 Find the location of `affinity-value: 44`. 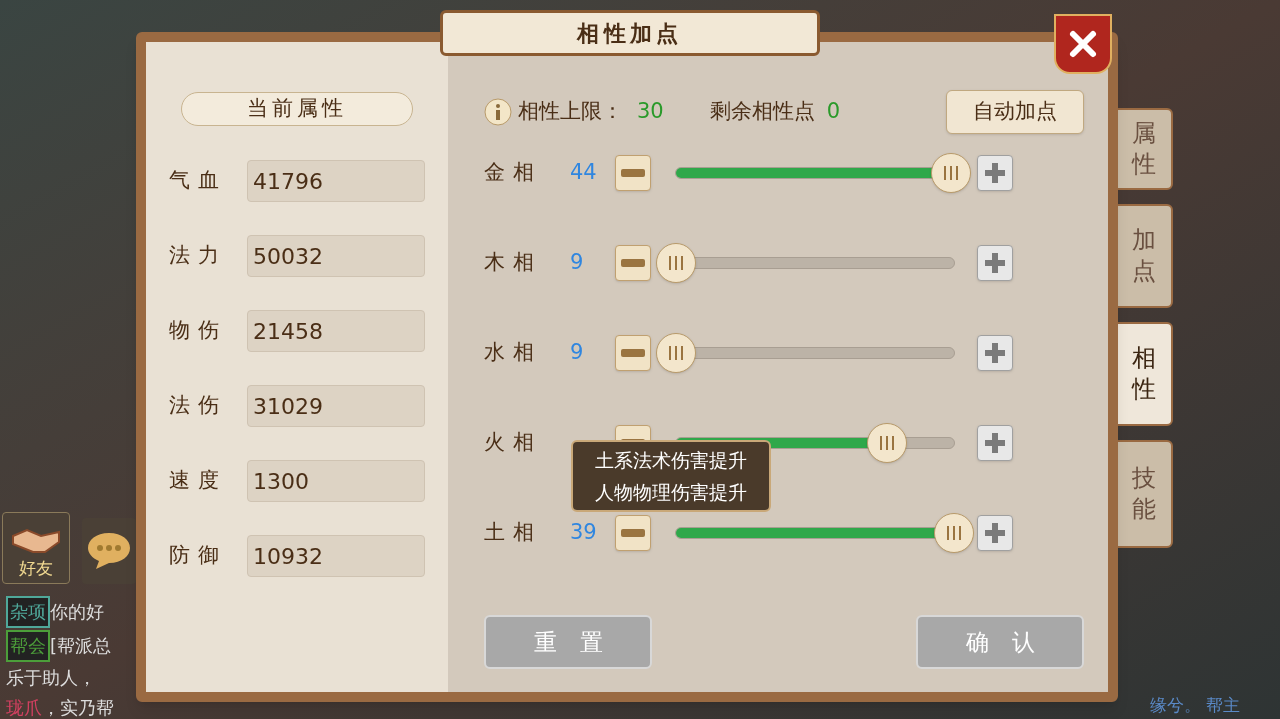

affinity-value: 44 is located at coordinates (584, 173).